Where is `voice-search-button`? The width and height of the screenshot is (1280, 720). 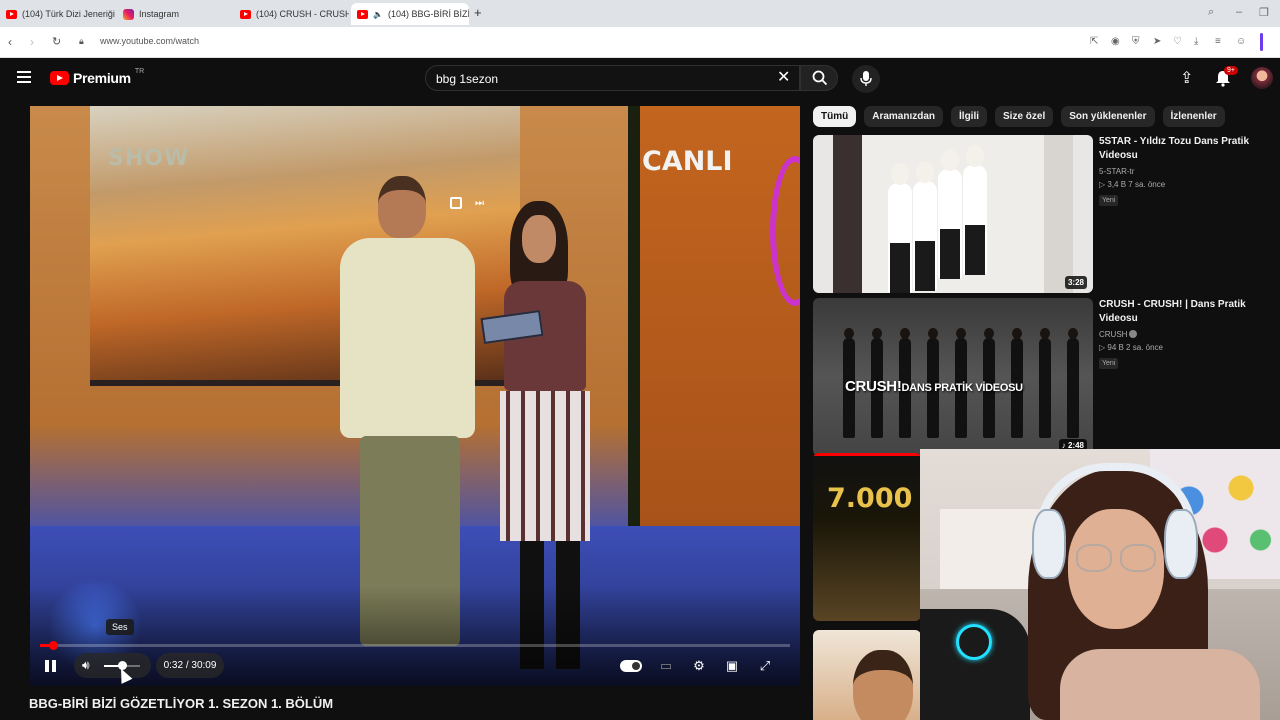 voice-search-button is located at coordinates (866, 79).